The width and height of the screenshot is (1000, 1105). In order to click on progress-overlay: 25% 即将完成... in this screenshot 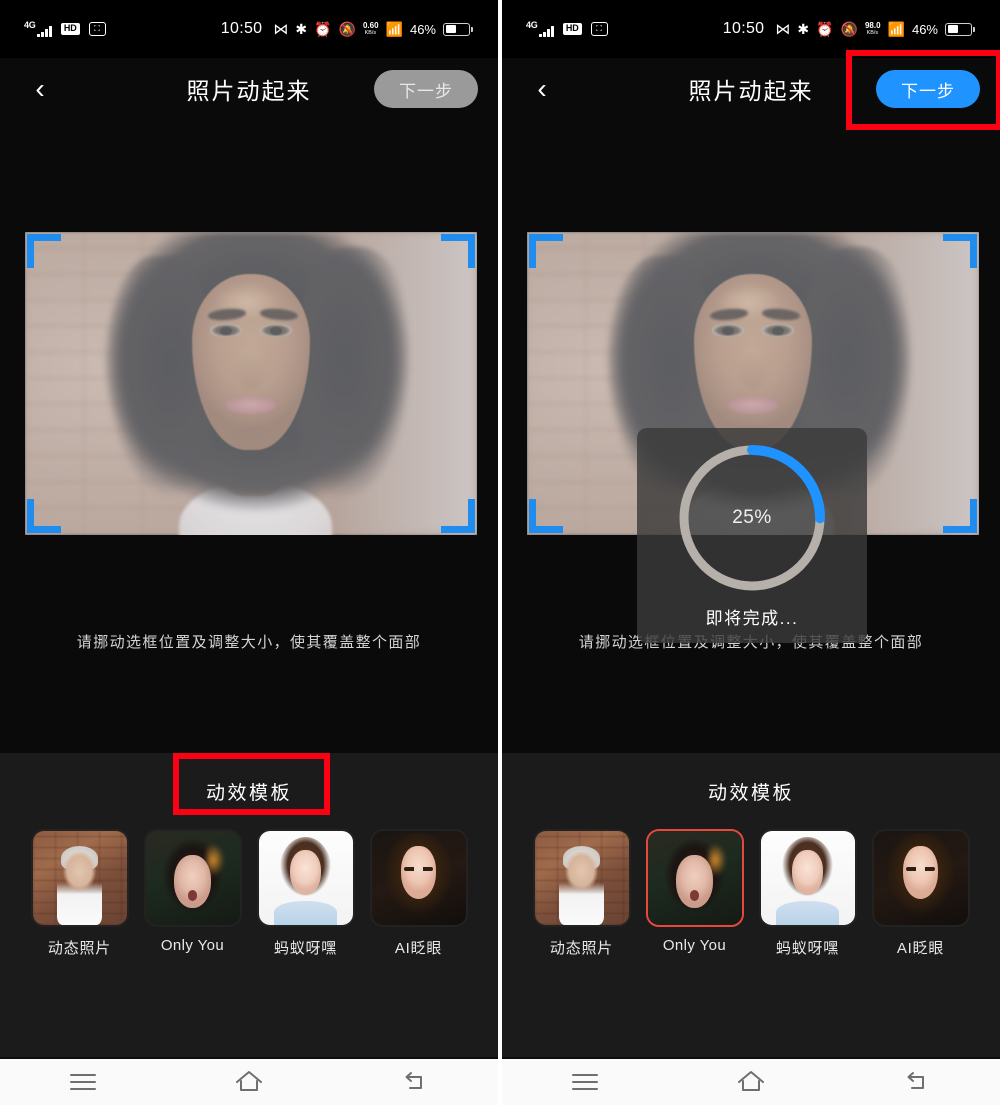, I will do `click(752, 535)`.